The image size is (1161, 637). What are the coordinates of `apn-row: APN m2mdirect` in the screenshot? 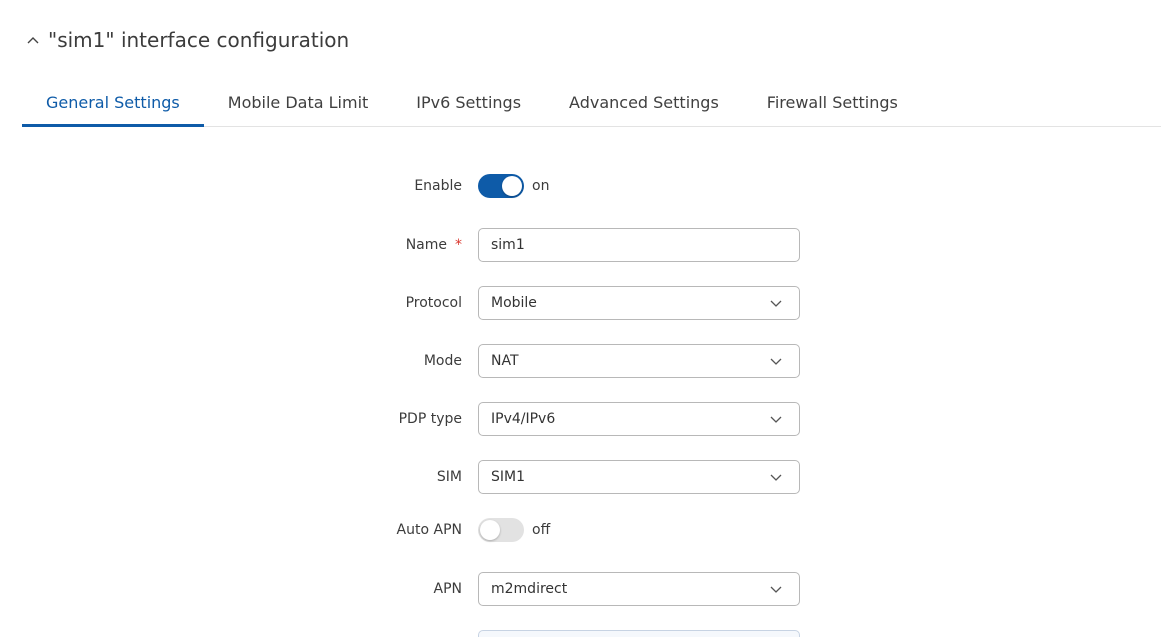 It's located at (580, 589).